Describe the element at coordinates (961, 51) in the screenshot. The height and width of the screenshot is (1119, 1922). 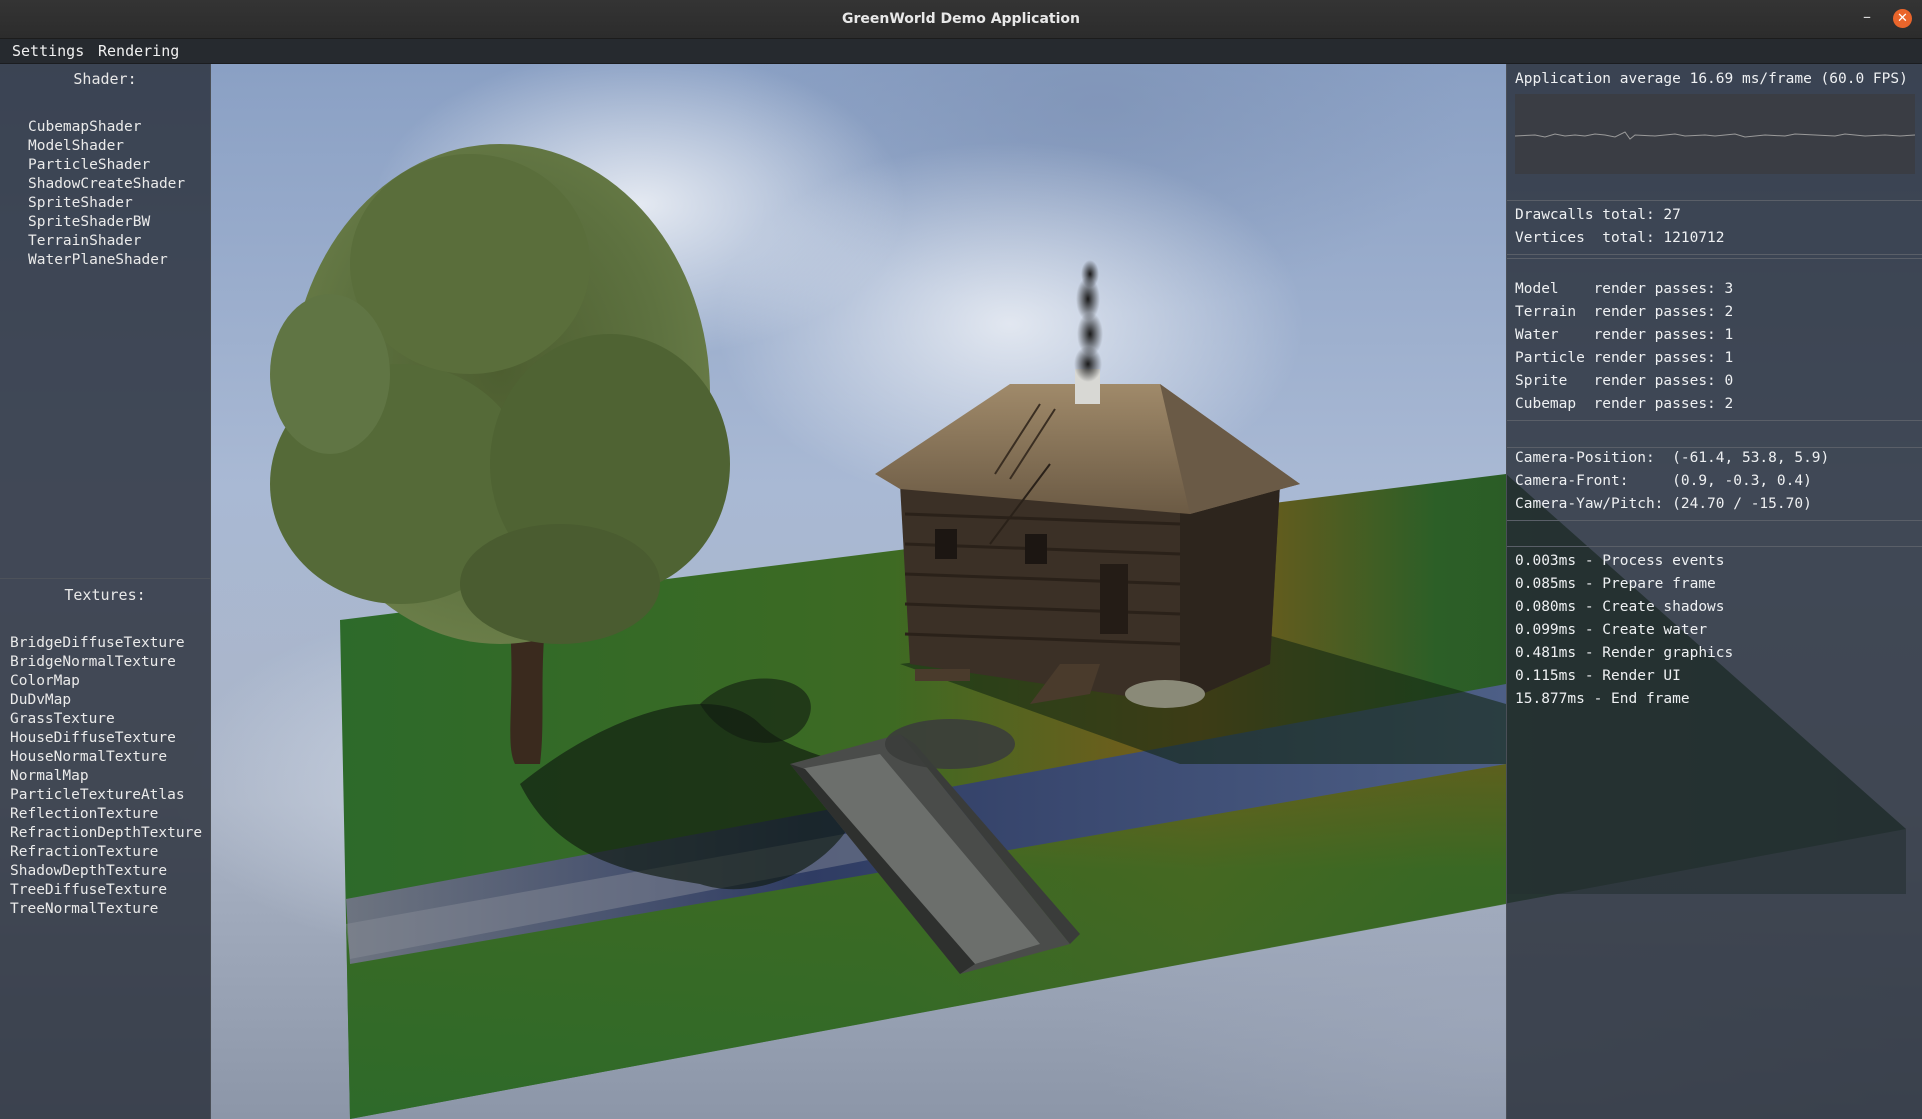
I see `menu-bar: Settings Rendering` at that location.